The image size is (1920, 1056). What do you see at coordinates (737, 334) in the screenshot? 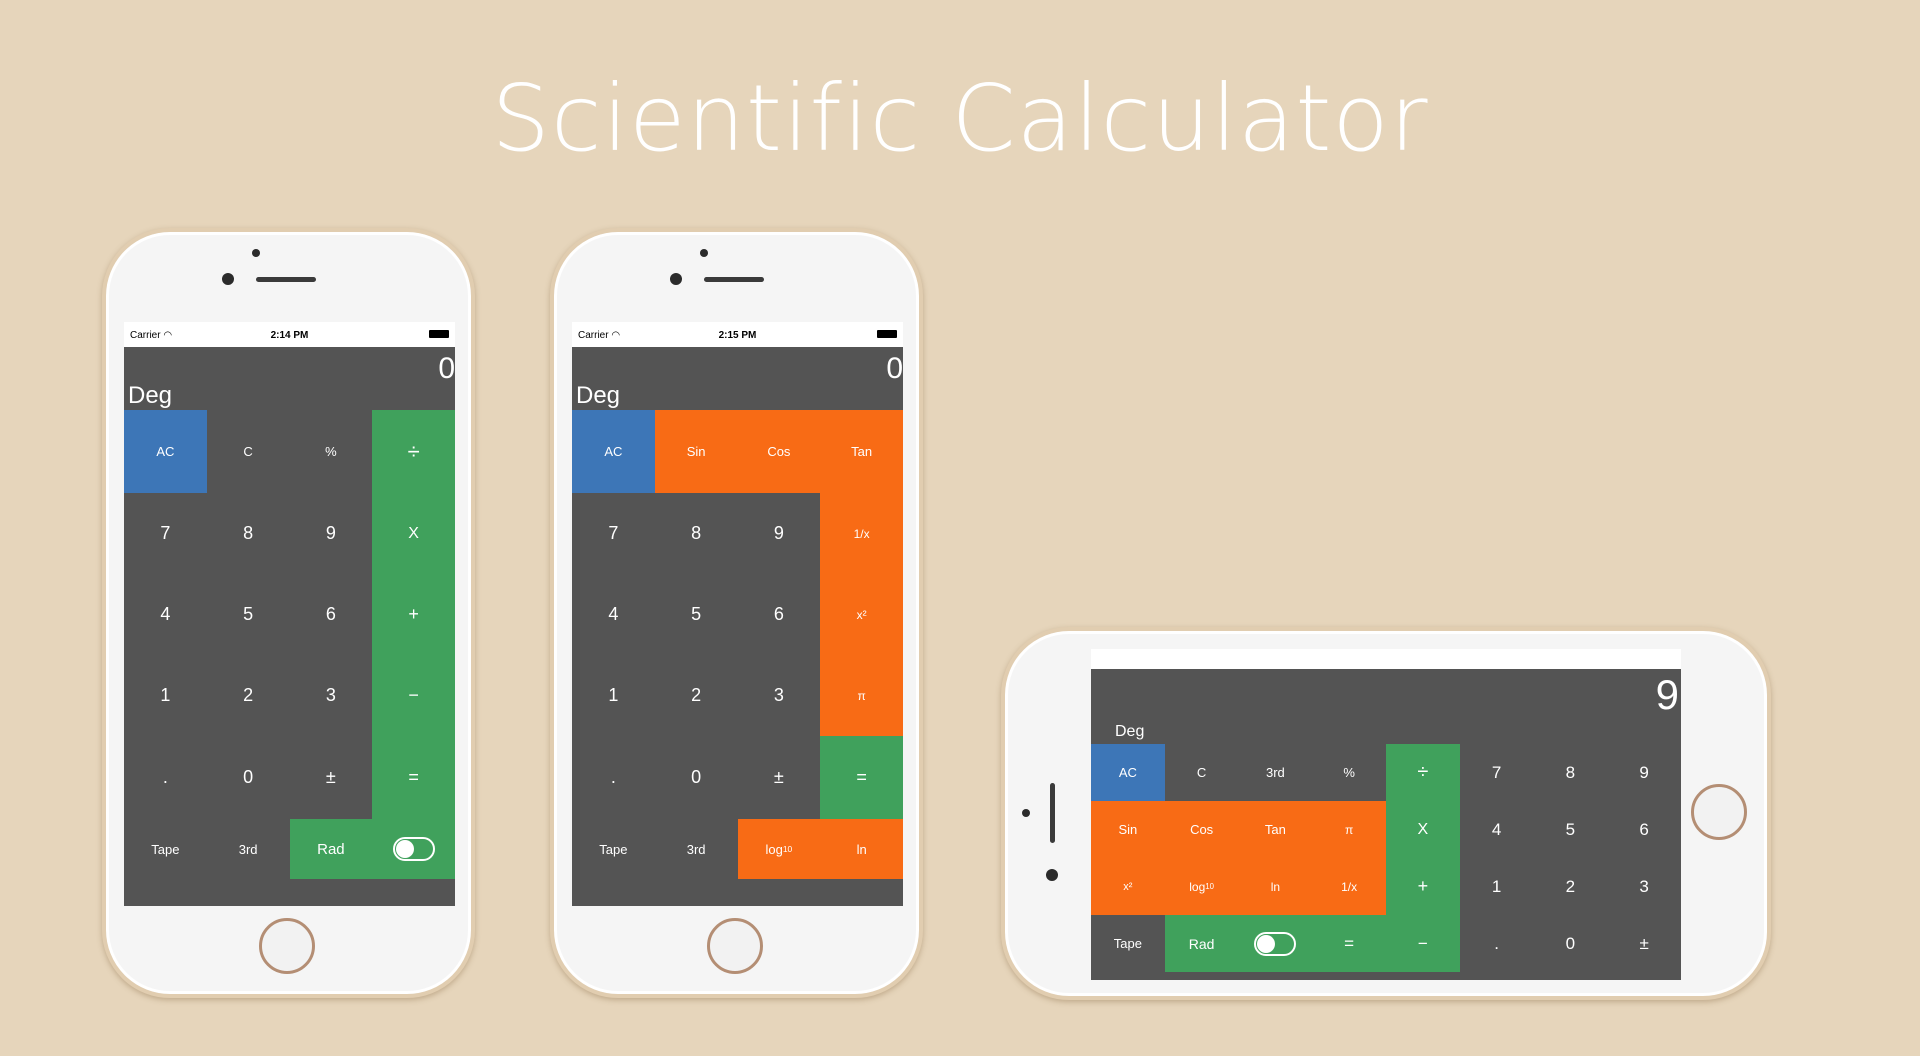
I see `status-bar: Carrier ◠ 2:15 PM` at bounding box center [737, 334].